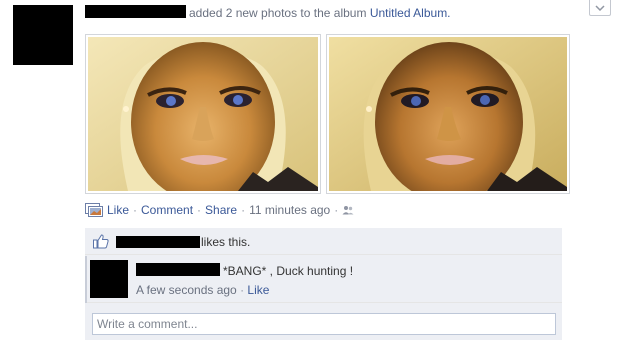 This screenshot has width=631, height=353. Describe the element at coordinates (288, 271) in the screenshot. I see `comment-text: *BANG* , Duck hunting !` at that location.